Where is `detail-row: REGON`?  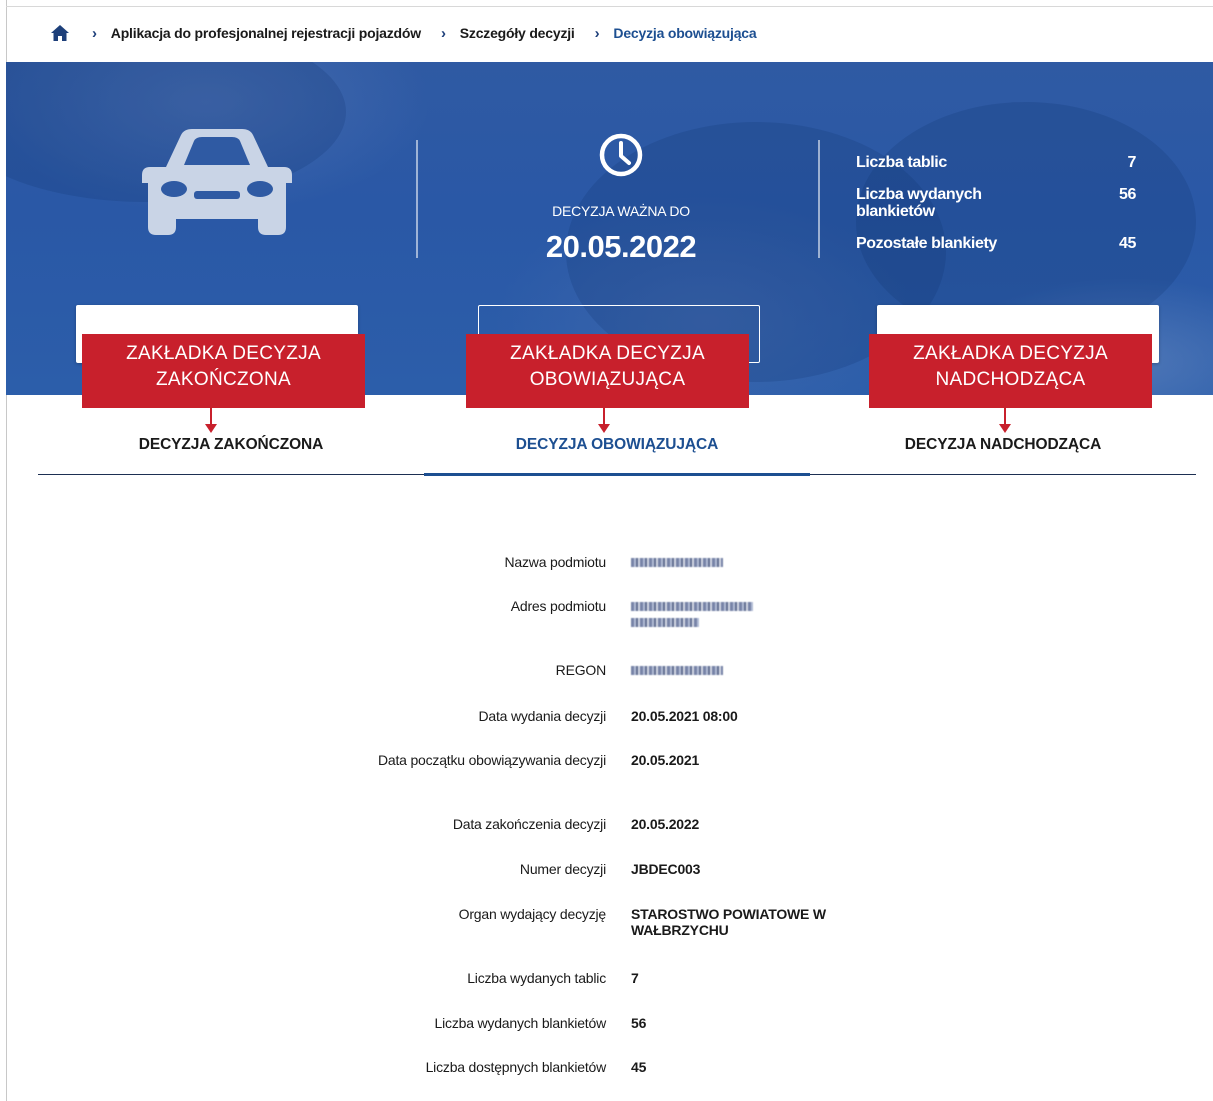
detail-row: REGON is located at coordinates (650, 670).